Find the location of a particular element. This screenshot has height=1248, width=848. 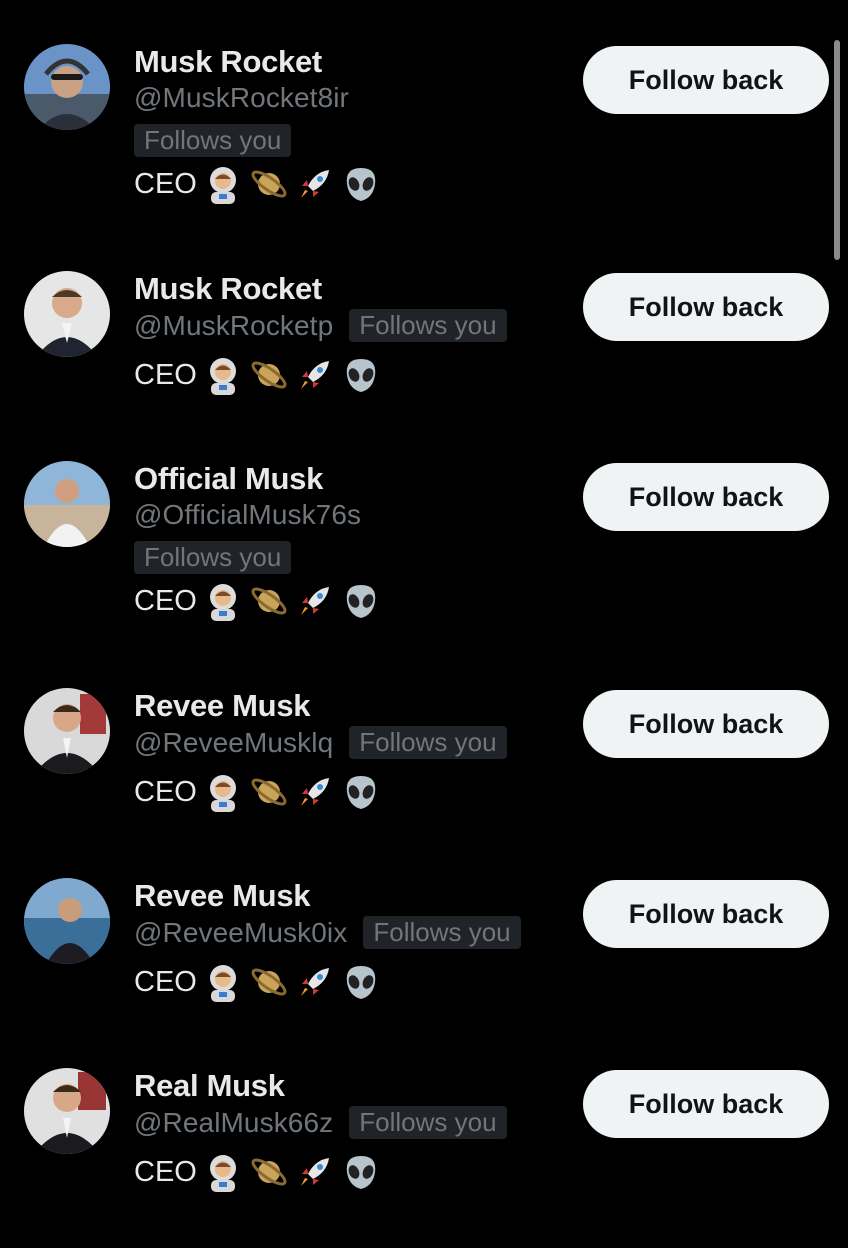

handle-line: @OfficialMusk76s is located at coordinates (247, 515).